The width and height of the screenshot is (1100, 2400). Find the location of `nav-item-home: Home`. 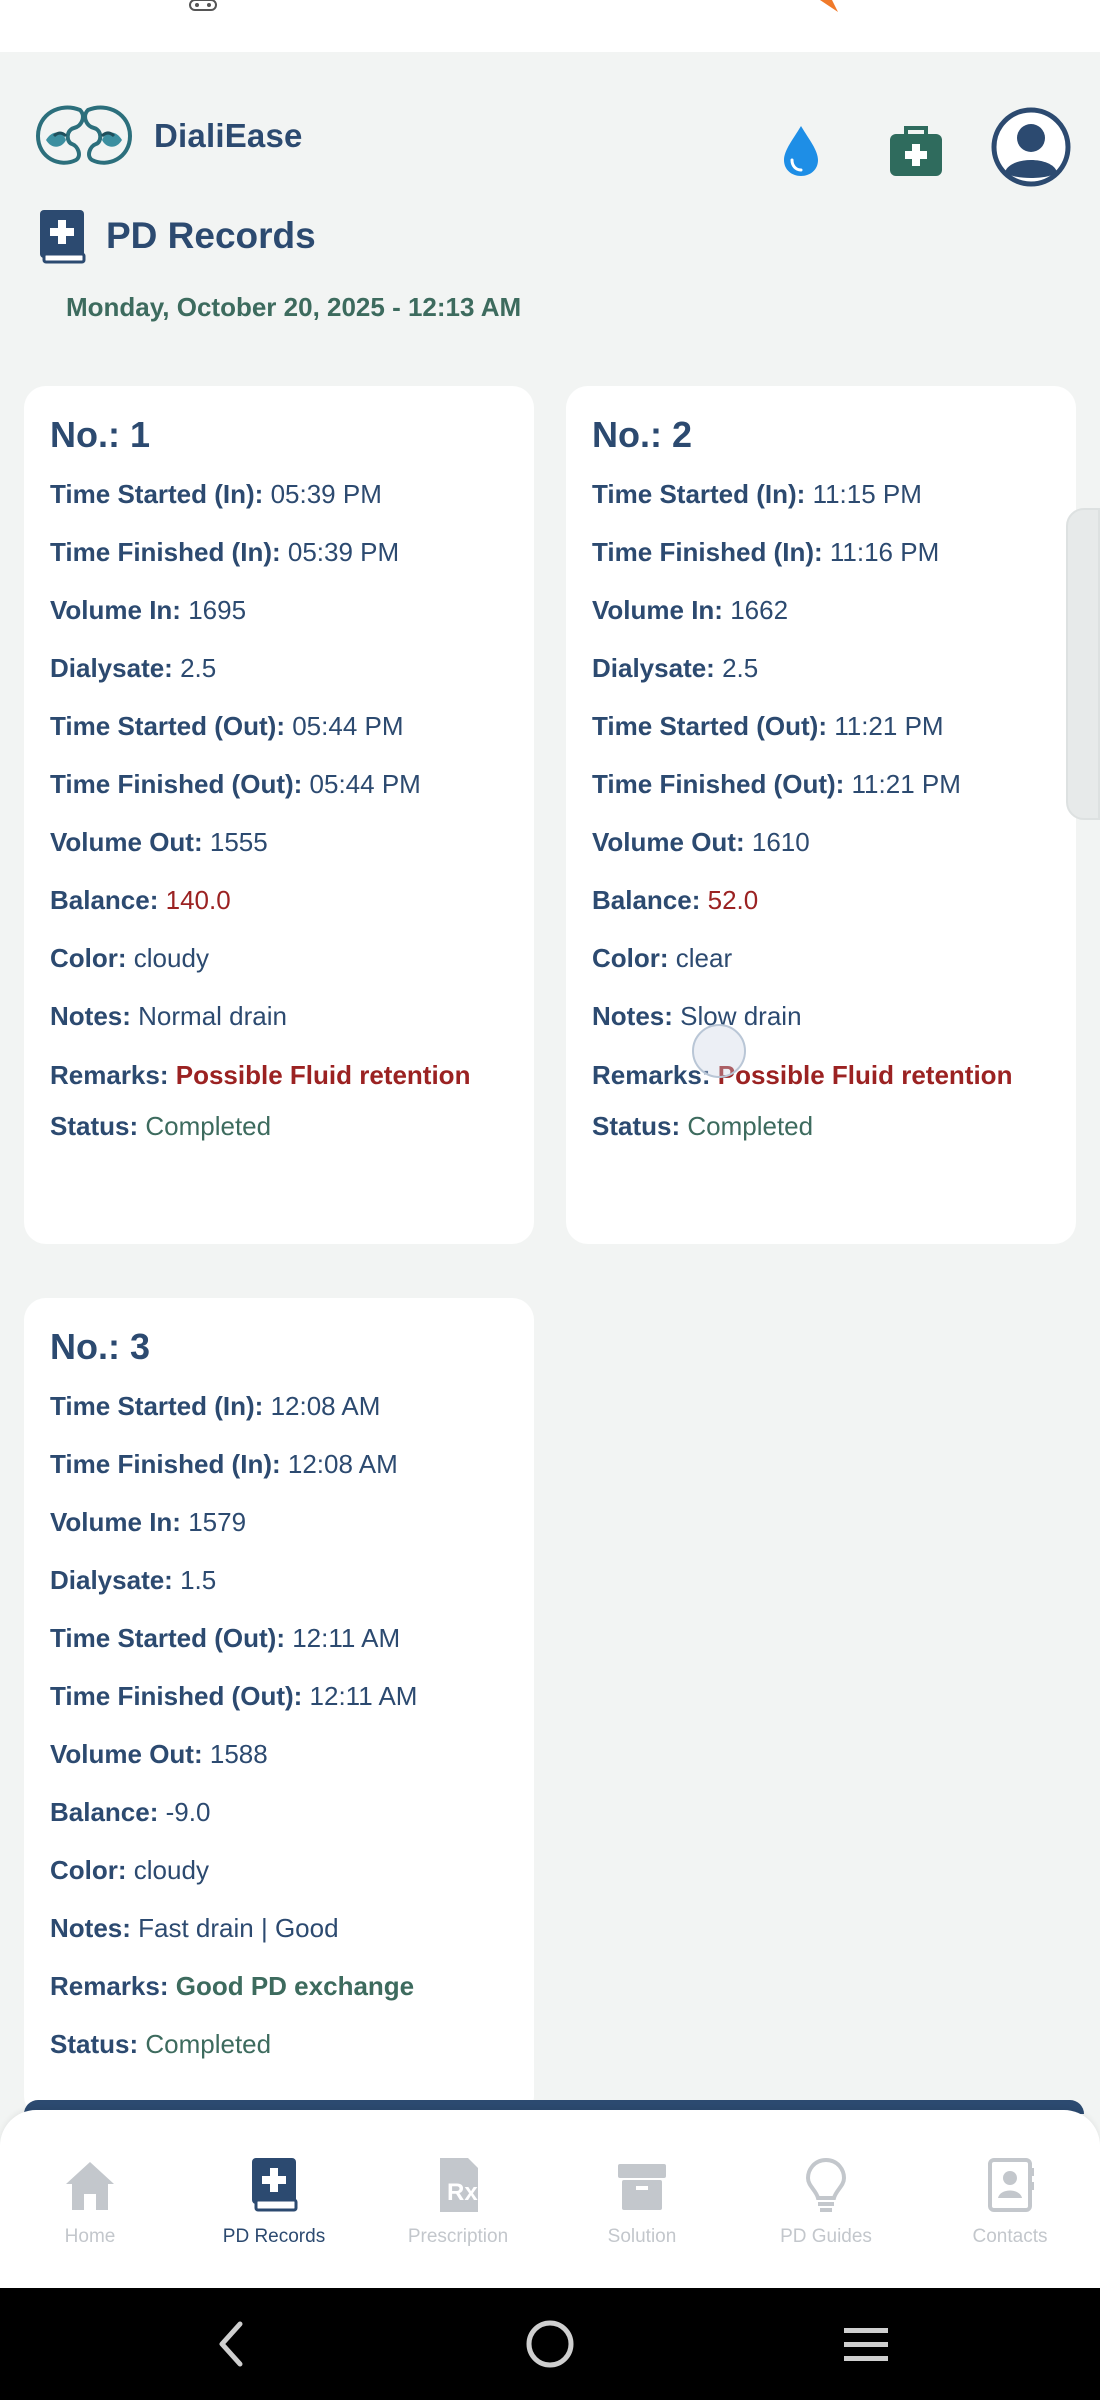

nav-item-home: Home is located at coordinates (90, 2202).